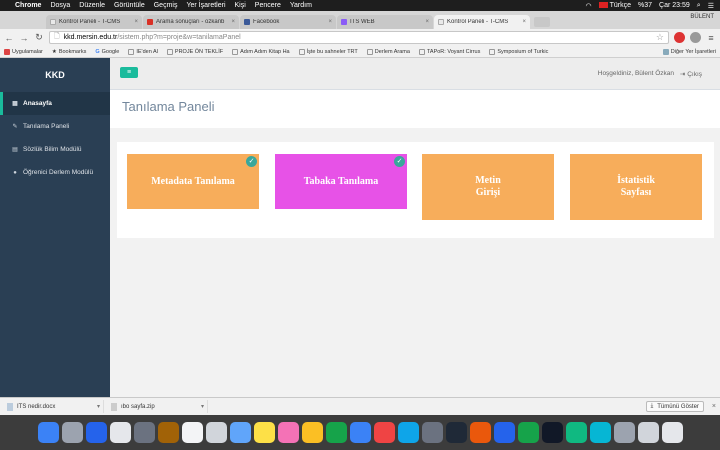  I want to click on menubar-item-view: Görüntüle, so click(129, 5).